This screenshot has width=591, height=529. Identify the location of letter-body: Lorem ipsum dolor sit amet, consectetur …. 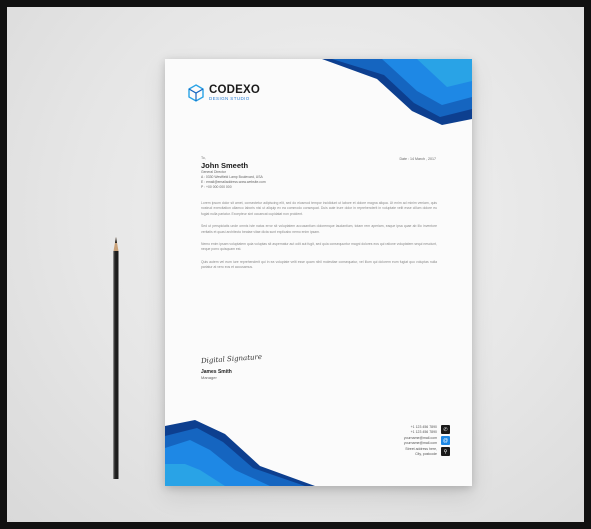
(319, 239).